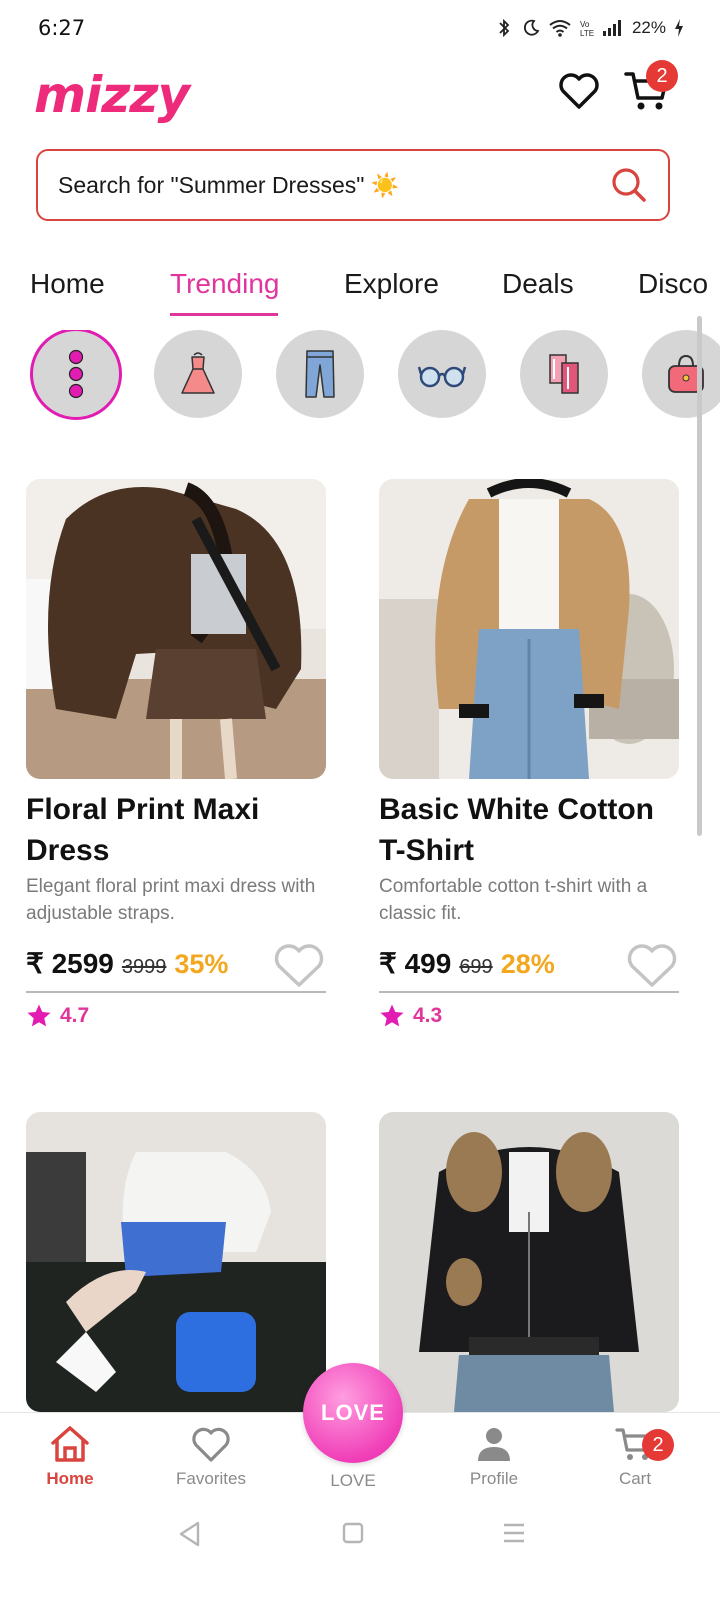 The width and height of the screenshot is (720, 1600). I want to click on search-bar: Search for "Summer Dresses" ☀️, so click(353, 185).